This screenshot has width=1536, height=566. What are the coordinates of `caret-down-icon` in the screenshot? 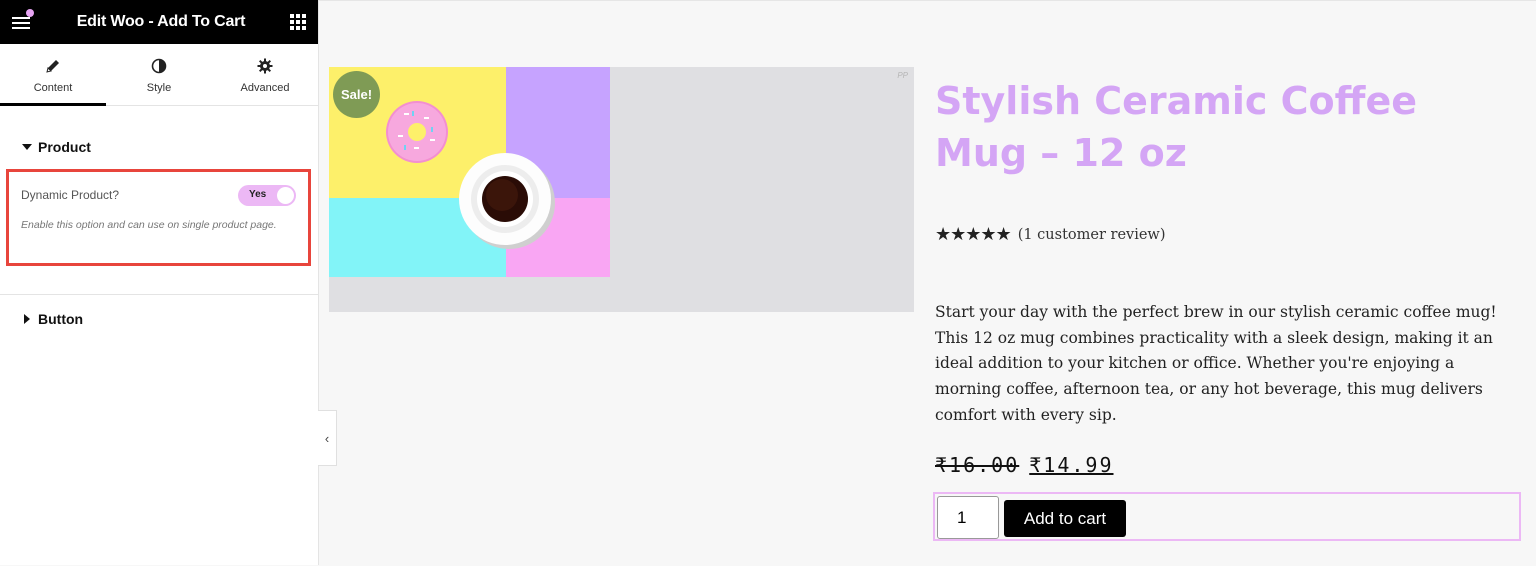 It's located at (27, 147).